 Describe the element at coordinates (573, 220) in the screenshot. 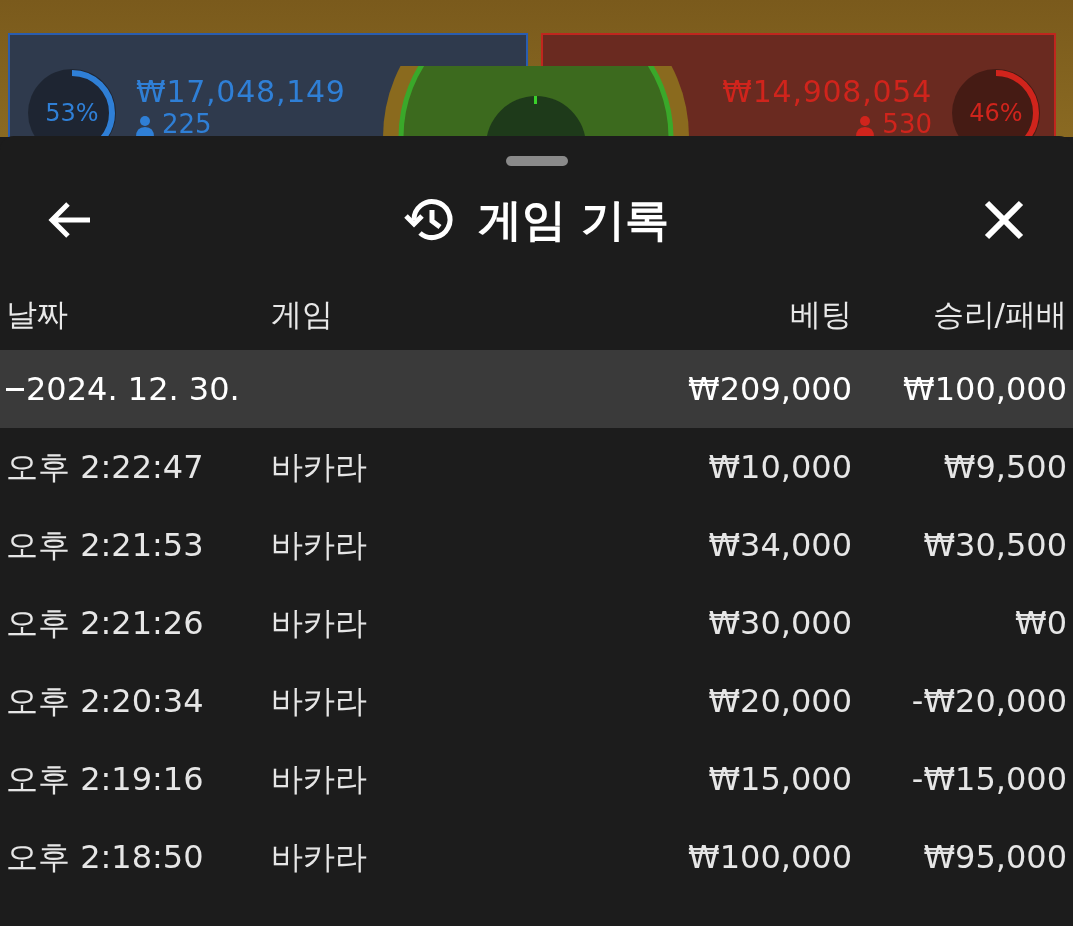

I see `sheet-title: 게임 기록` at that location.